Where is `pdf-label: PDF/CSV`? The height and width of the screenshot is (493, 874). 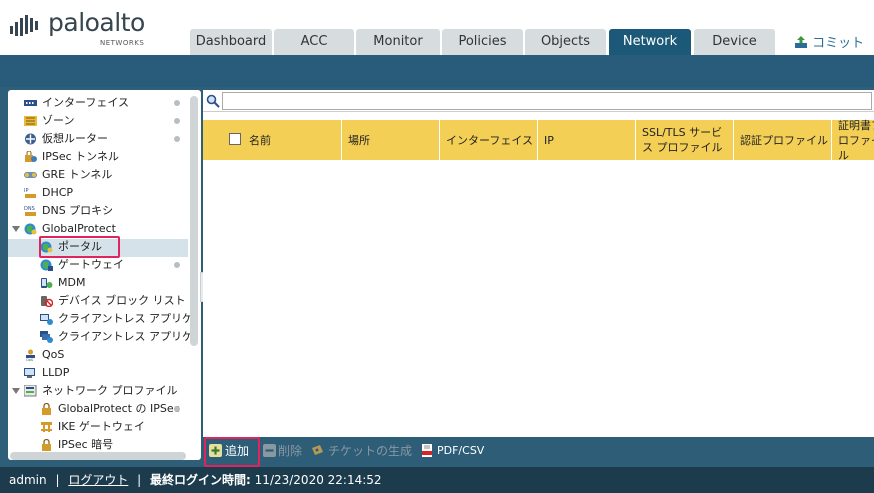
pdf-label: PDF/CSV is located at coordinates (461, 450).